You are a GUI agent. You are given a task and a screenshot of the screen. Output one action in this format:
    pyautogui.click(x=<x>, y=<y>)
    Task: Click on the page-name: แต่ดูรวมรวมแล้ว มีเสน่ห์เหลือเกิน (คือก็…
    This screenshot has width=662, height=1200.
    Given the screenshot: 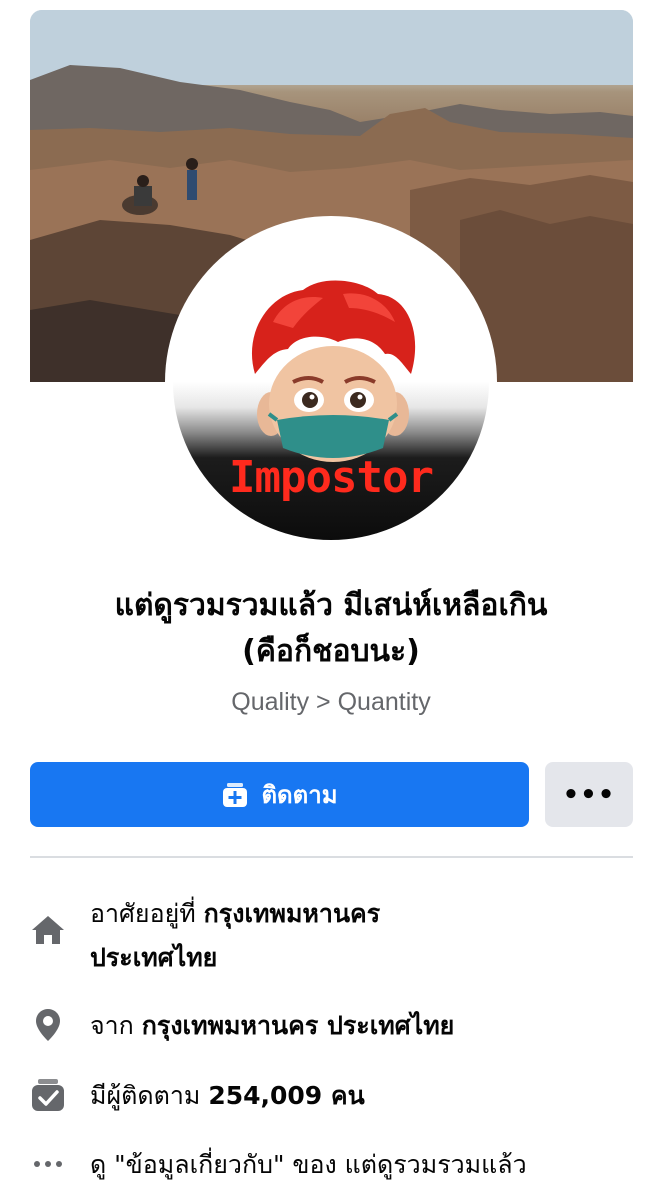 What is the action you would take?
    pyautogui.click(x=331, y=629)
    